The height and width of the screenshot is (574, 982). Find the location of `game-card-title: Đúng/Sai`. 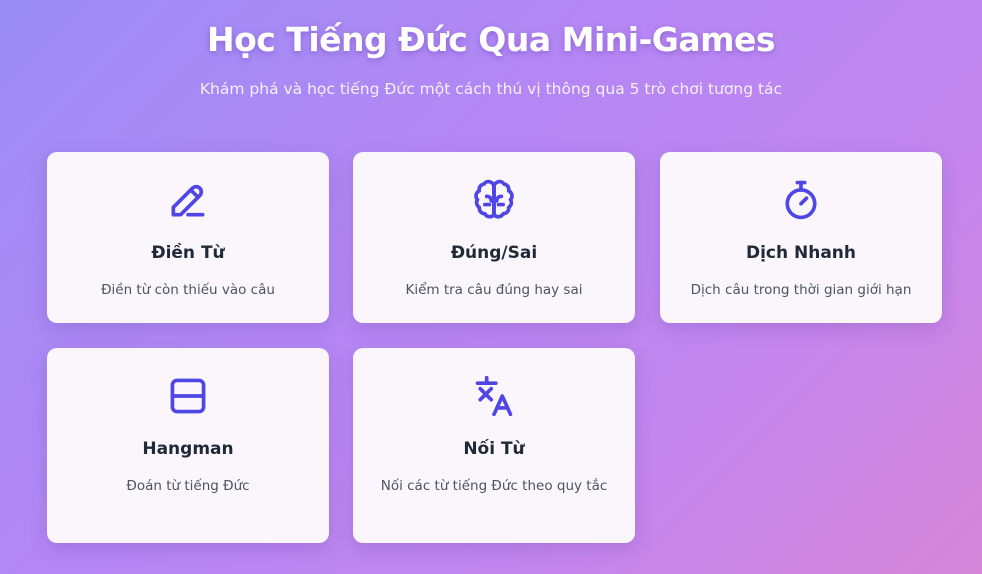

game-card-title: Đúng/Sai is located at coordinates (494, 253).